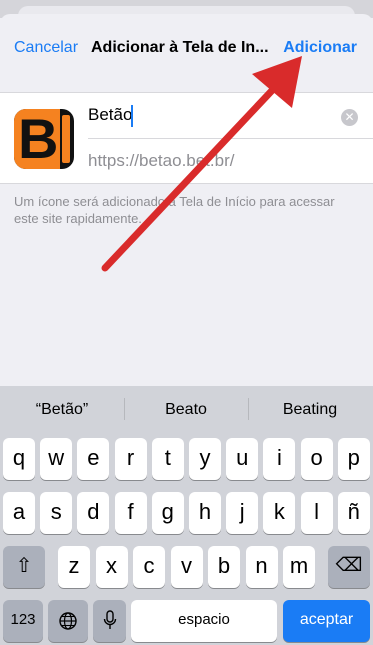 This screenshot has width=373, height=645. I want to click on site-icon-stripe, so click(66, 139).